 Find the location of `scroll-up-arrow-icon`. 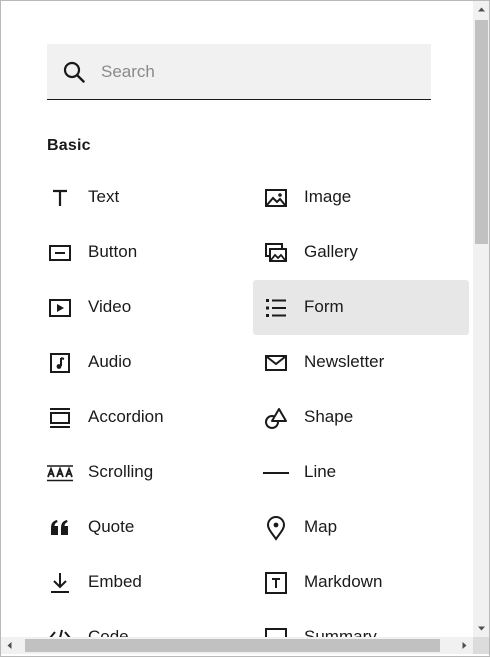

scroll-up-arrow-icon is located at coordinates (481, 9).